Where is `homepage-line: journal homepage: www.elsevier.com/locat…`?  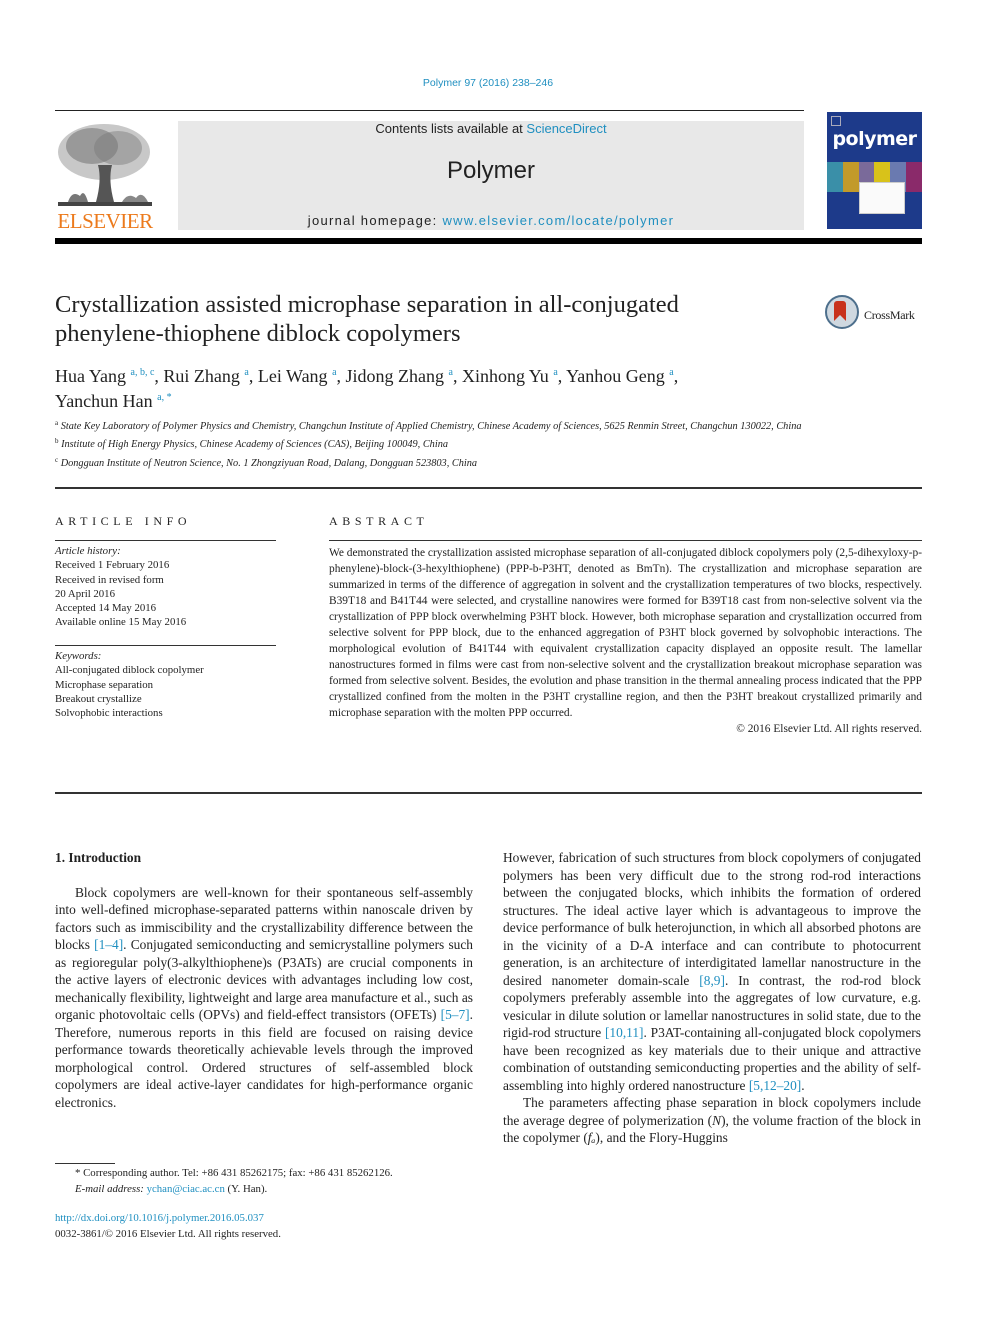 homepage-line: journal homepage: www.elsevier.com/locat… is located at coordinates (491, 220).